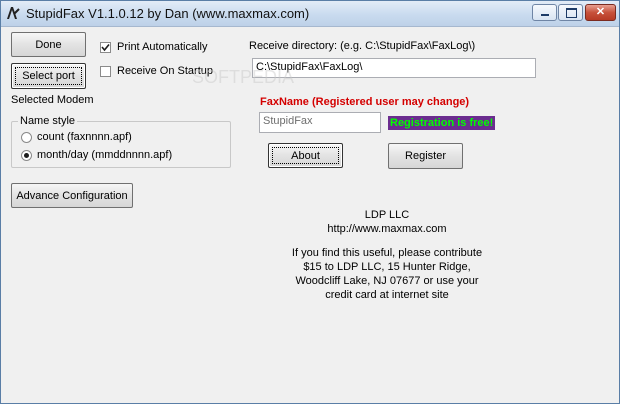  I want to click on done-label: Done, so click(48, 44).